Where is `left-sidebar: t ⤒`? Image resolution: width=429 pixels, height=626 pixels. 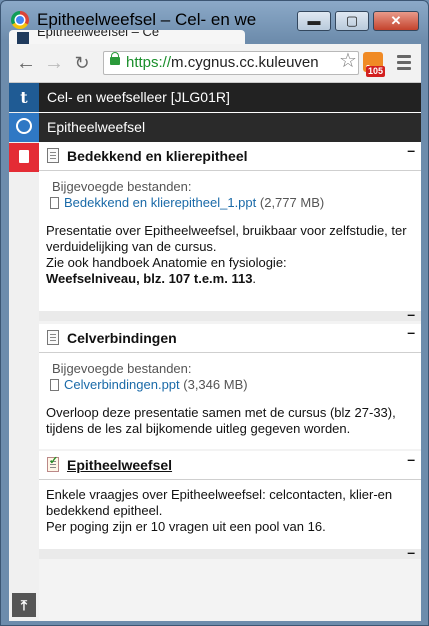 left-sidebar: t ⤒ is located at coordinates (24, 352).